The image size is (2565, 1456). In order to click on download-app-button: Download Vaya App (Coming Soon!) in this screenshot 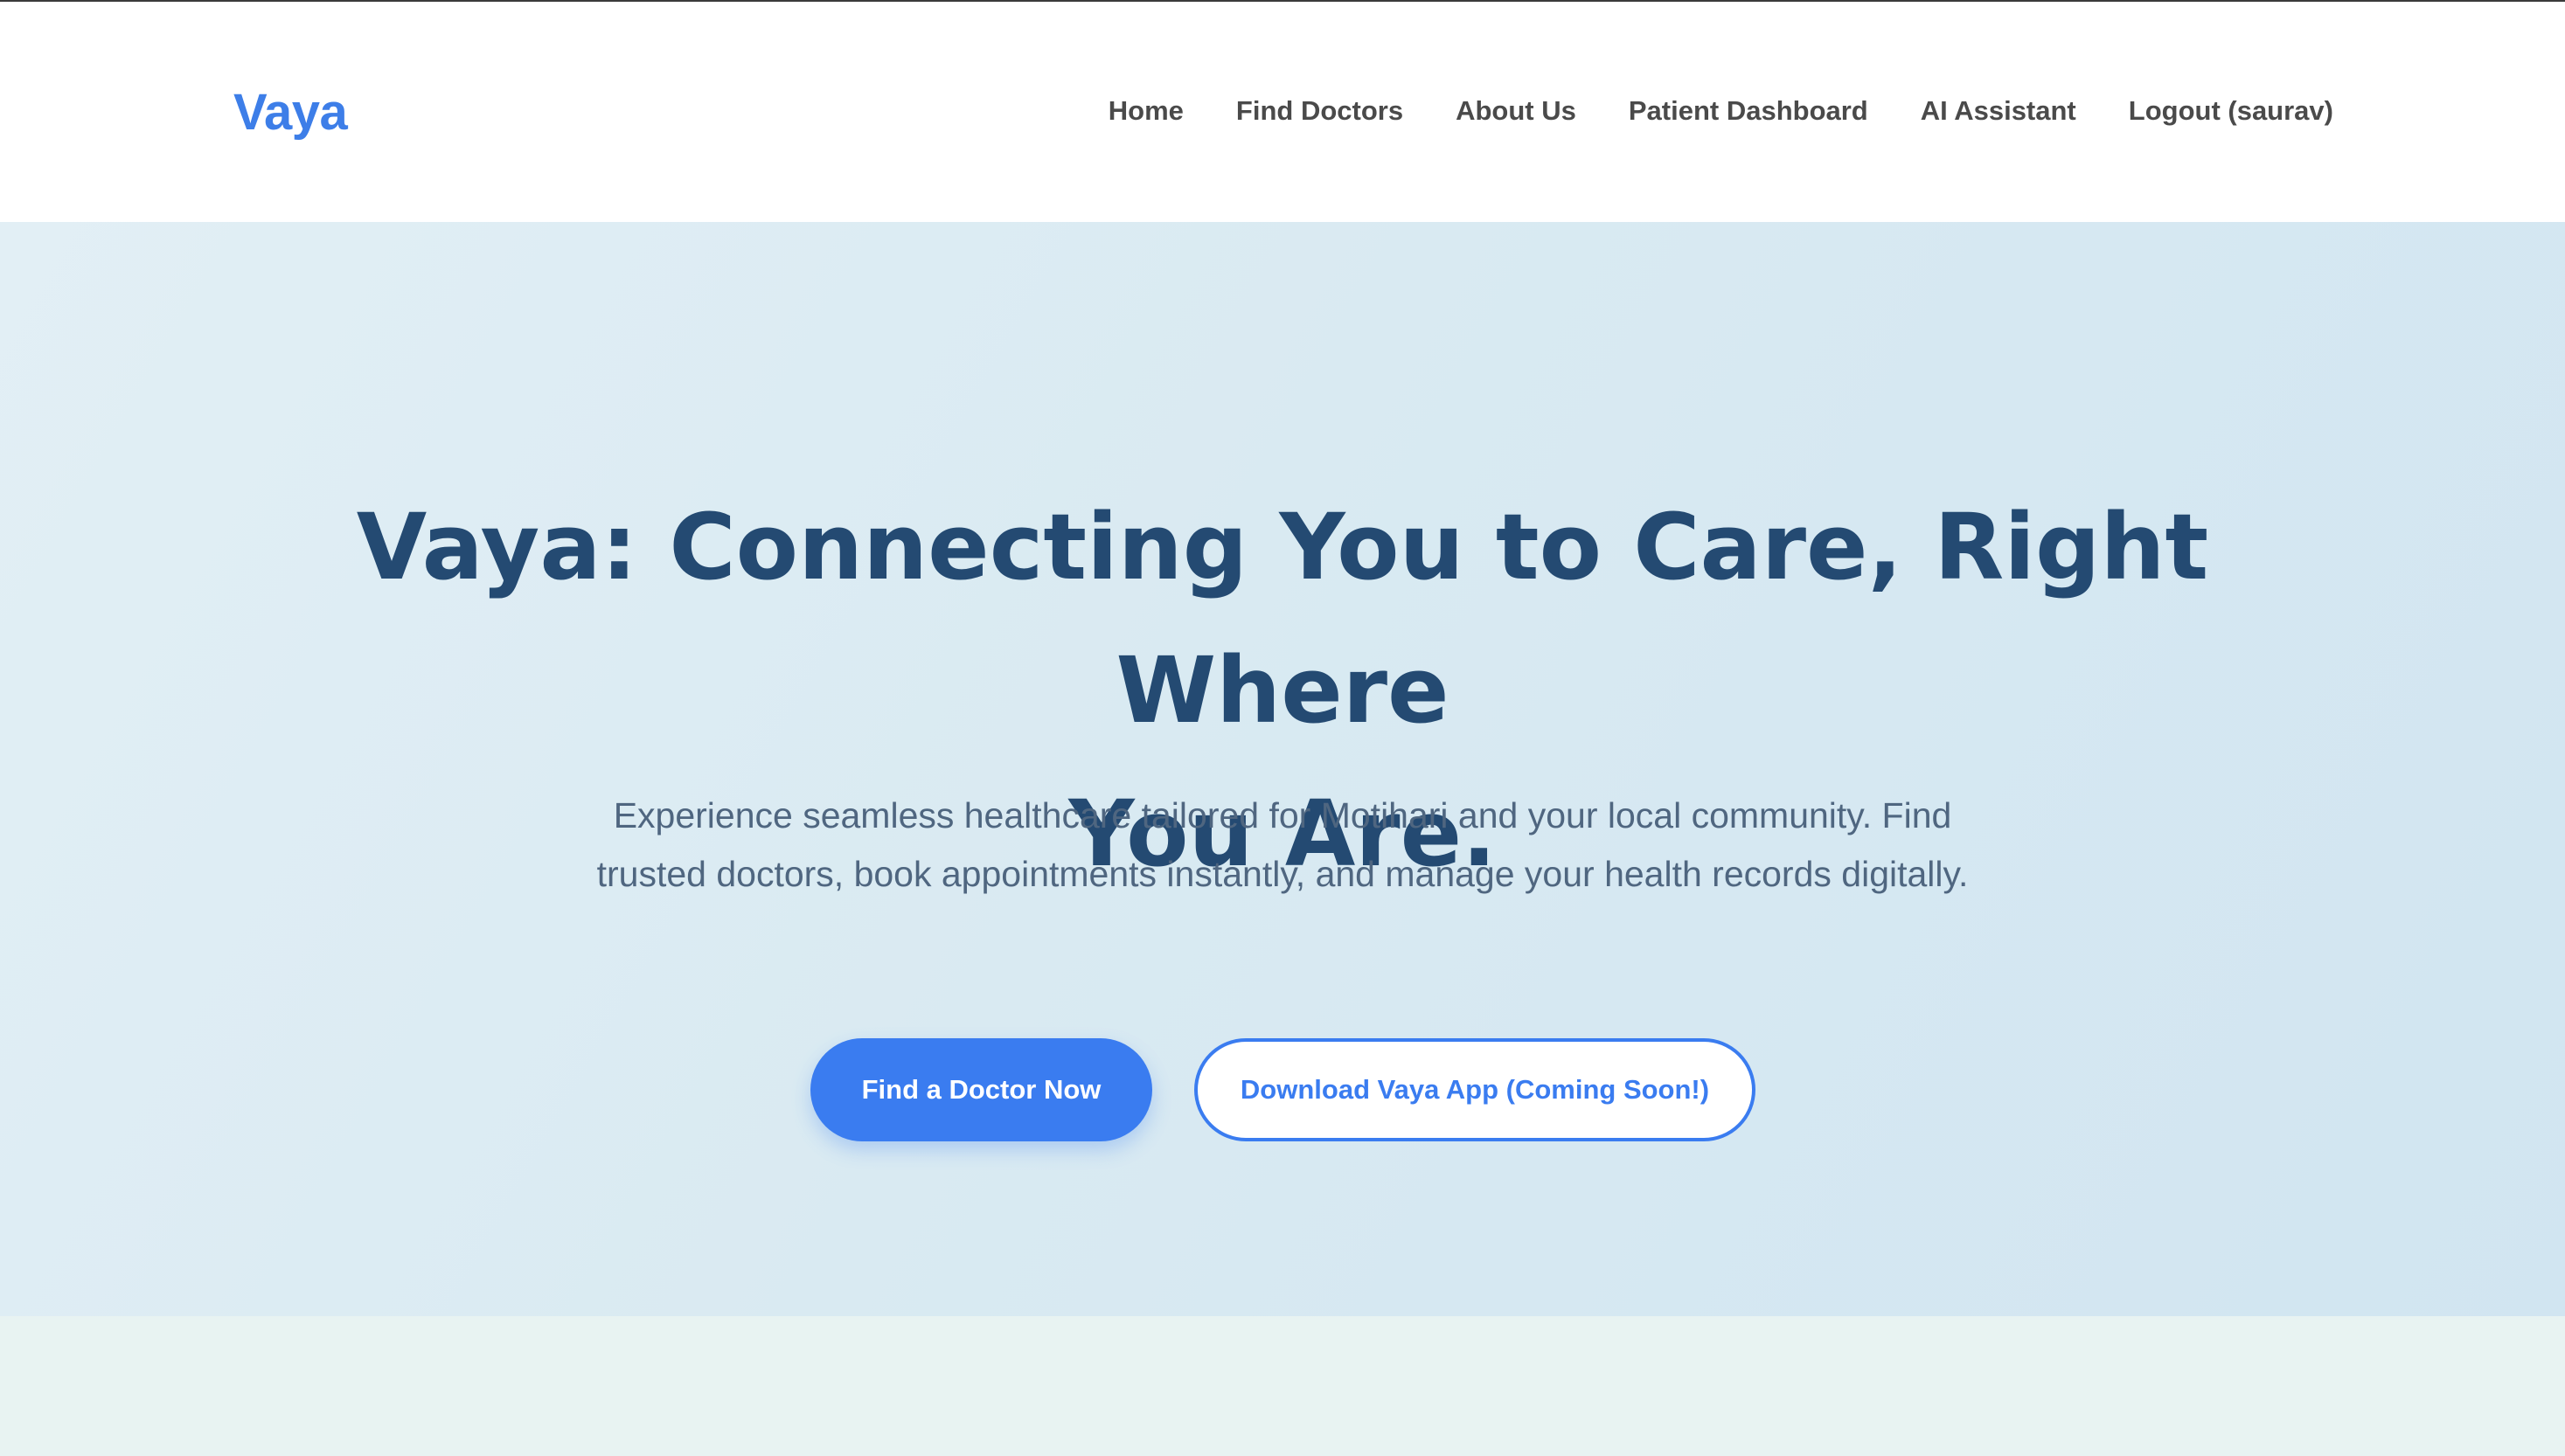, I will do `click(1474, 1089)`.